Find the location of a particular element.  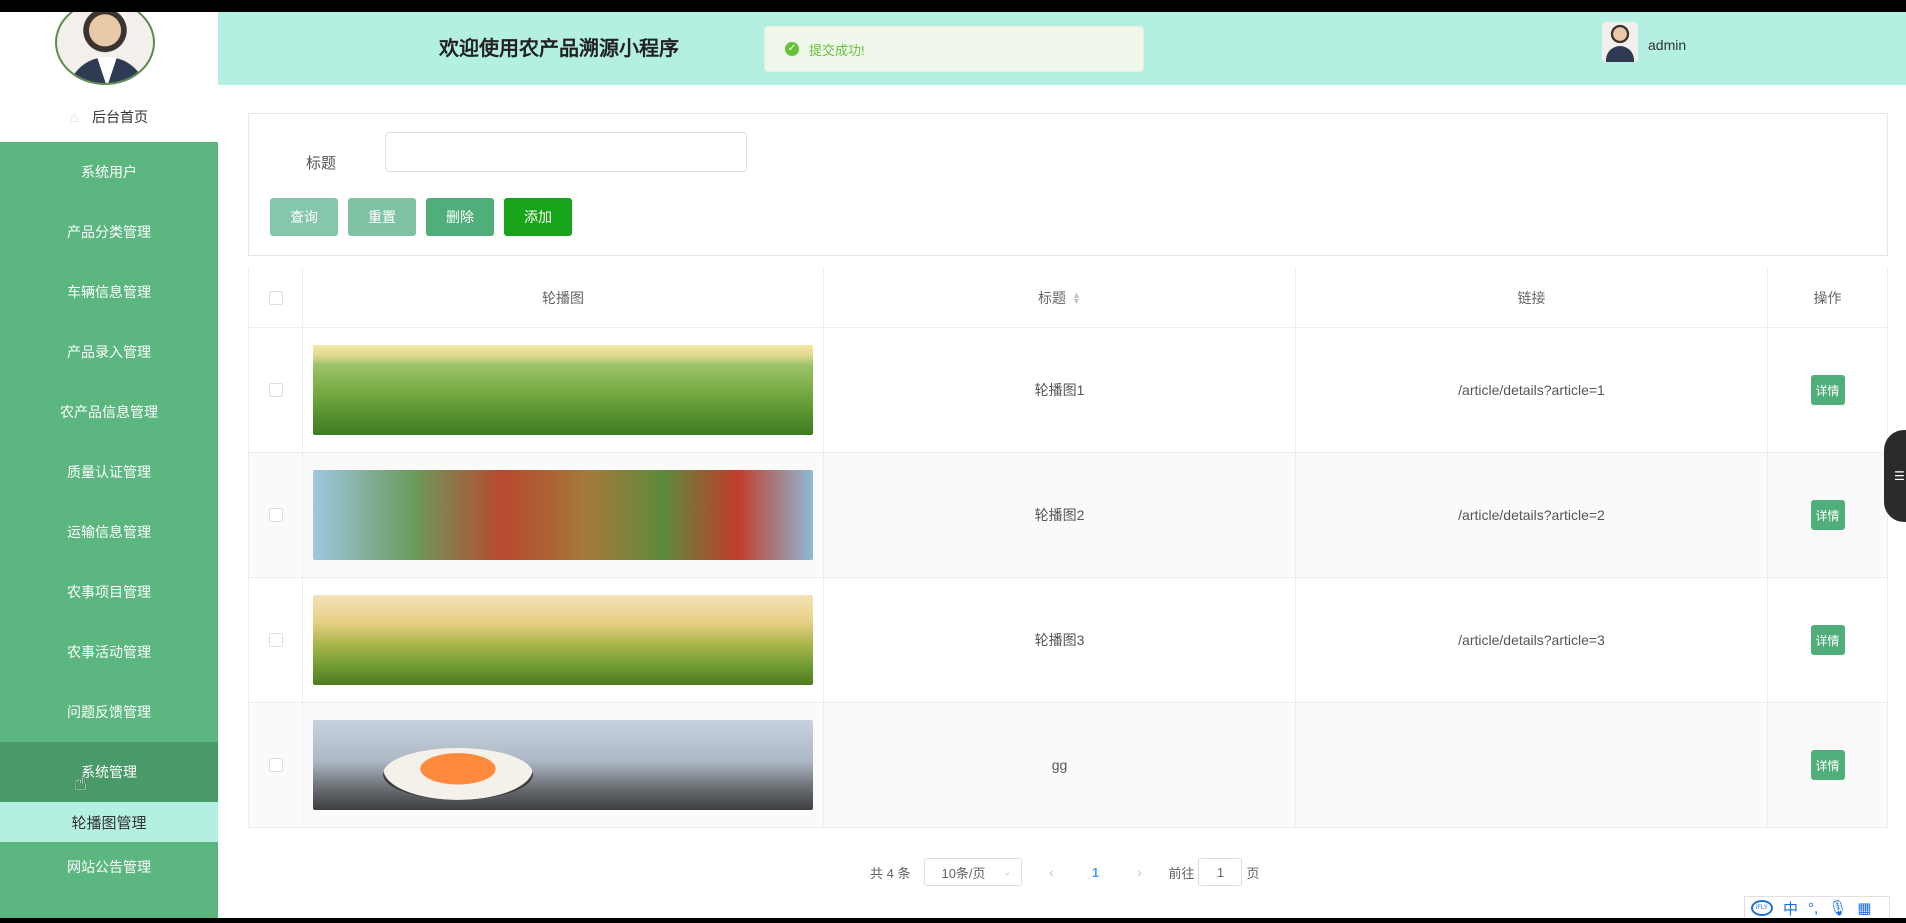

goto-page-input: 1 is located at coordinates (1220, 872).